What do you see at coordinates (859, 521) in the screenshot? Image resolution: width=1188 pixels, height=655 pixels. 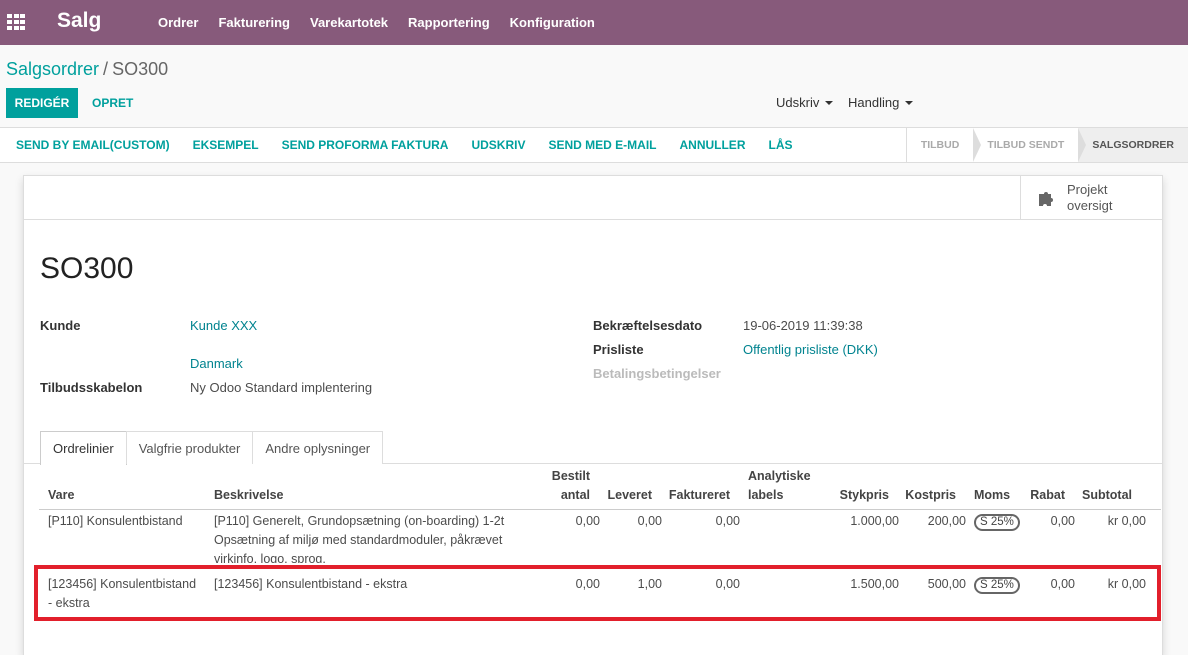 I see `row1-unit-price: 1.000,00` at bounding box center [859, 521].